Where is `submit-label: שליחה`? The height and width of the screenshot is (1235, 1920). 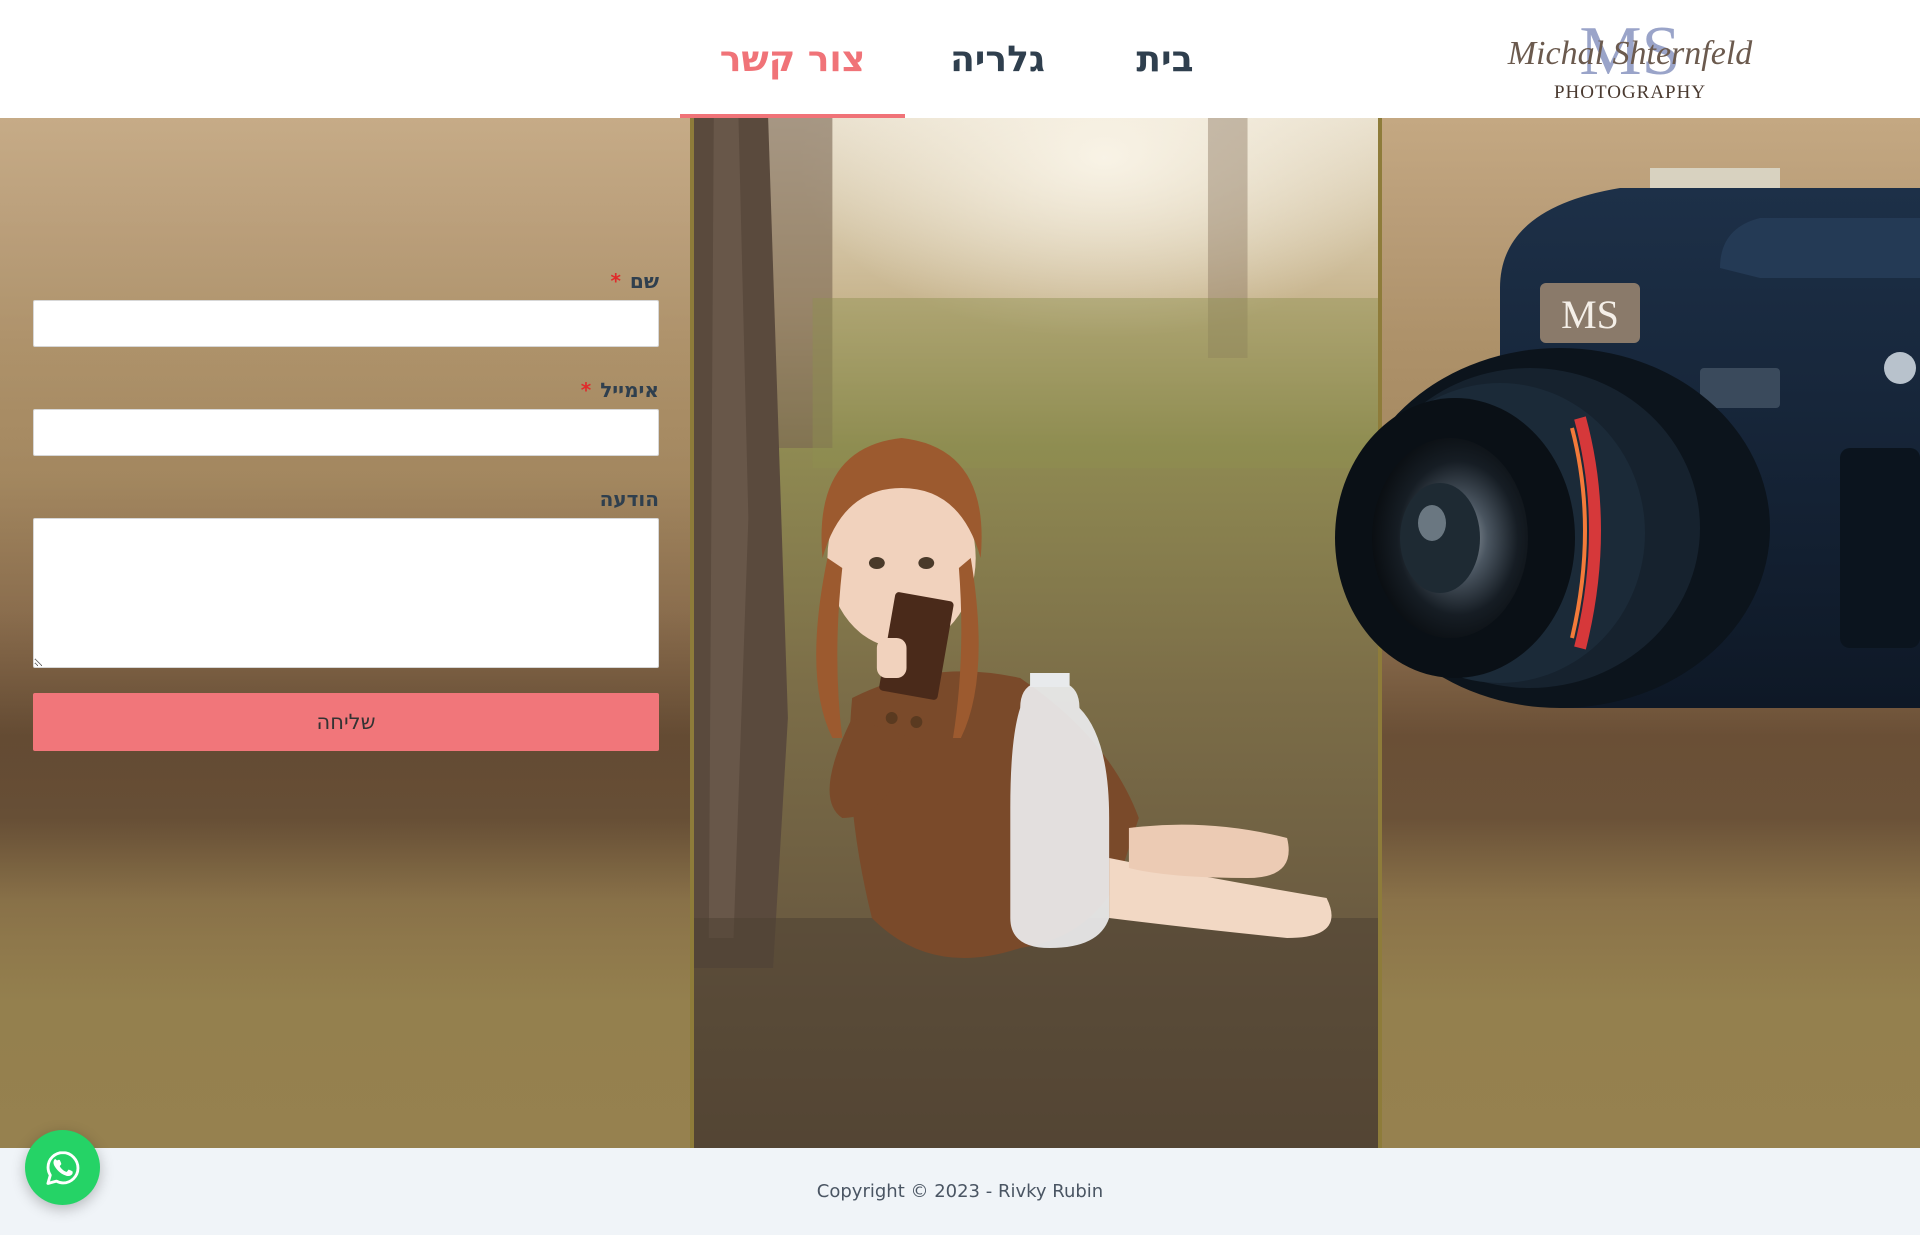 submit-label: שליחה is located at coordinates (346, 722).